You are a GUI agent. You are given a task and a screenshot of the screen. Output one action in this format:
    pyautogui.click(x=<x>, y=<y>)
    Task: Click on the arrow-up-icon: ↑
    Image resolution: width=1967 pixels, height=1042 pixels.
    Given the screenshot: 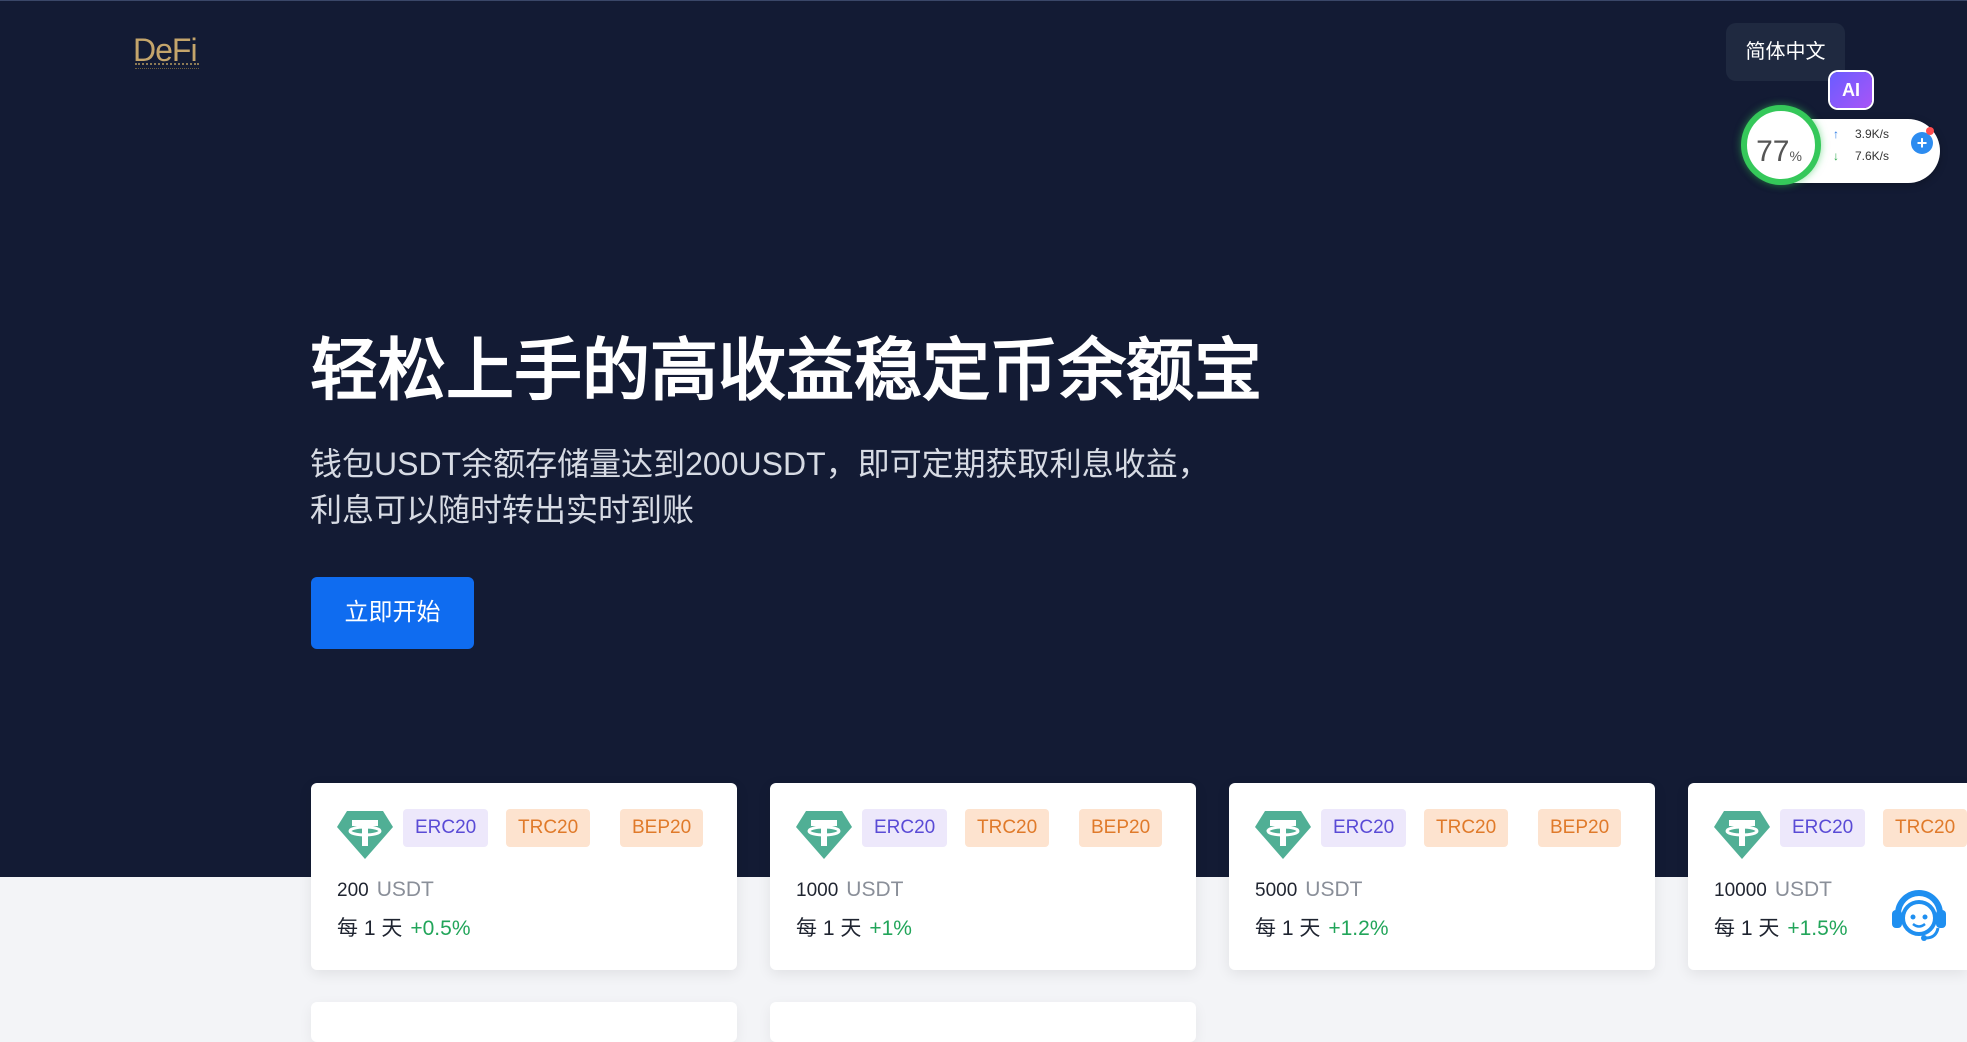 What is the action you would take?
    pyautogui.click(x=1836, y=134)
    